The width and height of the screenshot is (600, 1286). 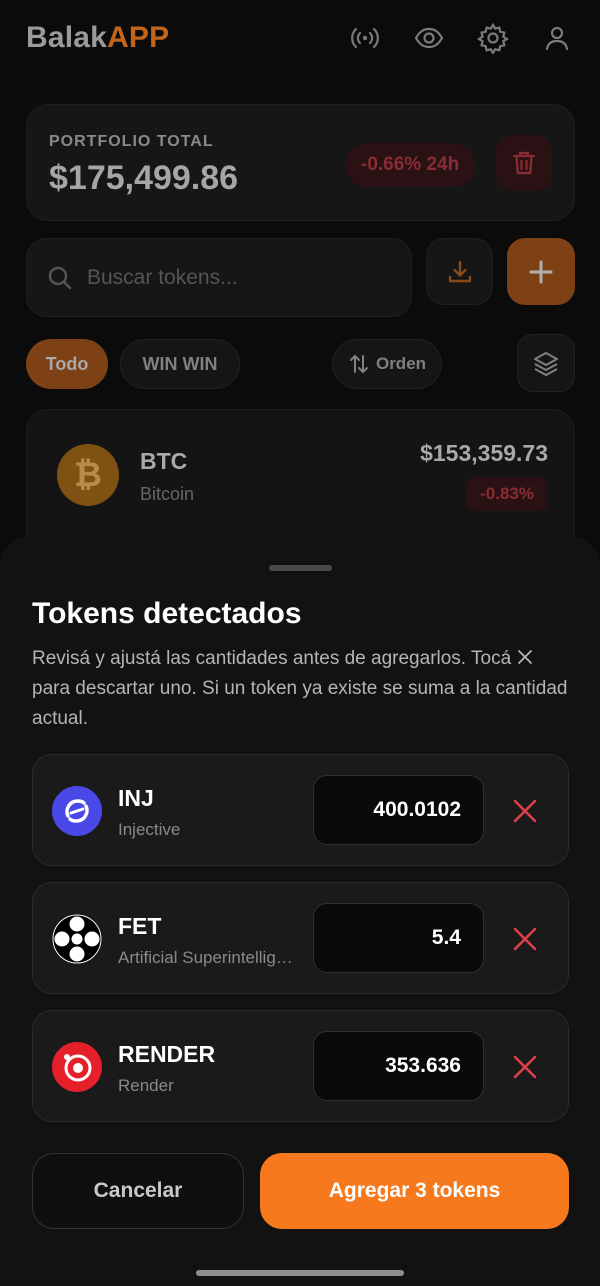 What do you see at coordinates (60, 277) in the screenshot?
I see `search-icon` at bounding box center [60, 277].